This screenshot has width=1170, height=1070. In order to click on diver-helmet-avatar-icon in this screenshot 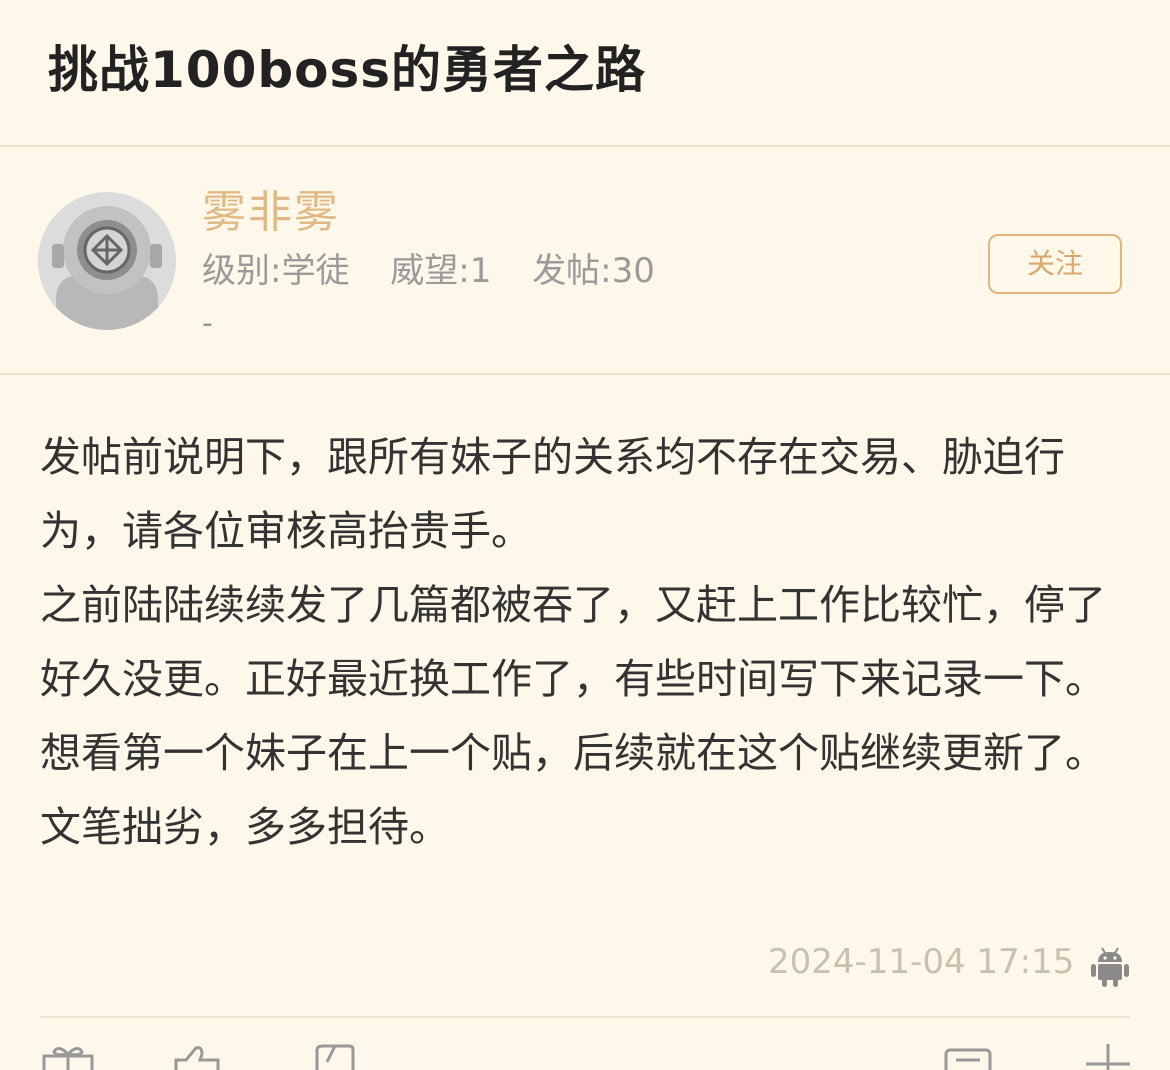, I will do `click(107, 261)`.